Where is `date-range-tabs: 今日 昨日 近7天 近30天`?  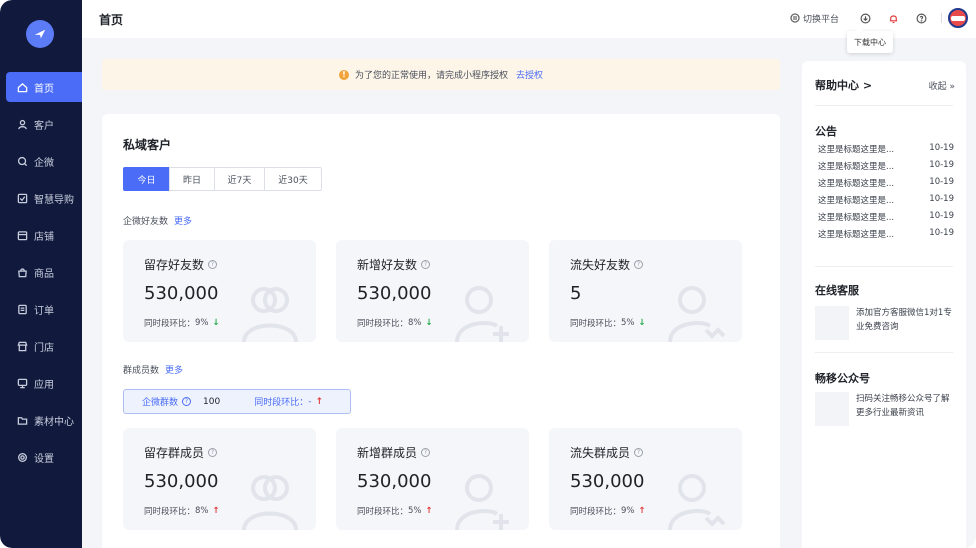
date-range-tabs: 今日 昨日 近7天 近30天 is located at coordinates (222, 179).